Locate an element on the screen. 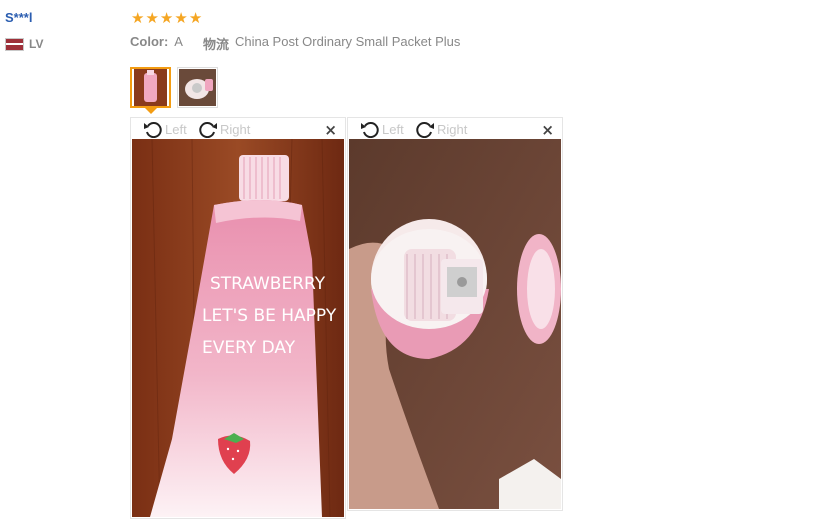  active-thumbnail-indicator is located at coordinates (151, 111).